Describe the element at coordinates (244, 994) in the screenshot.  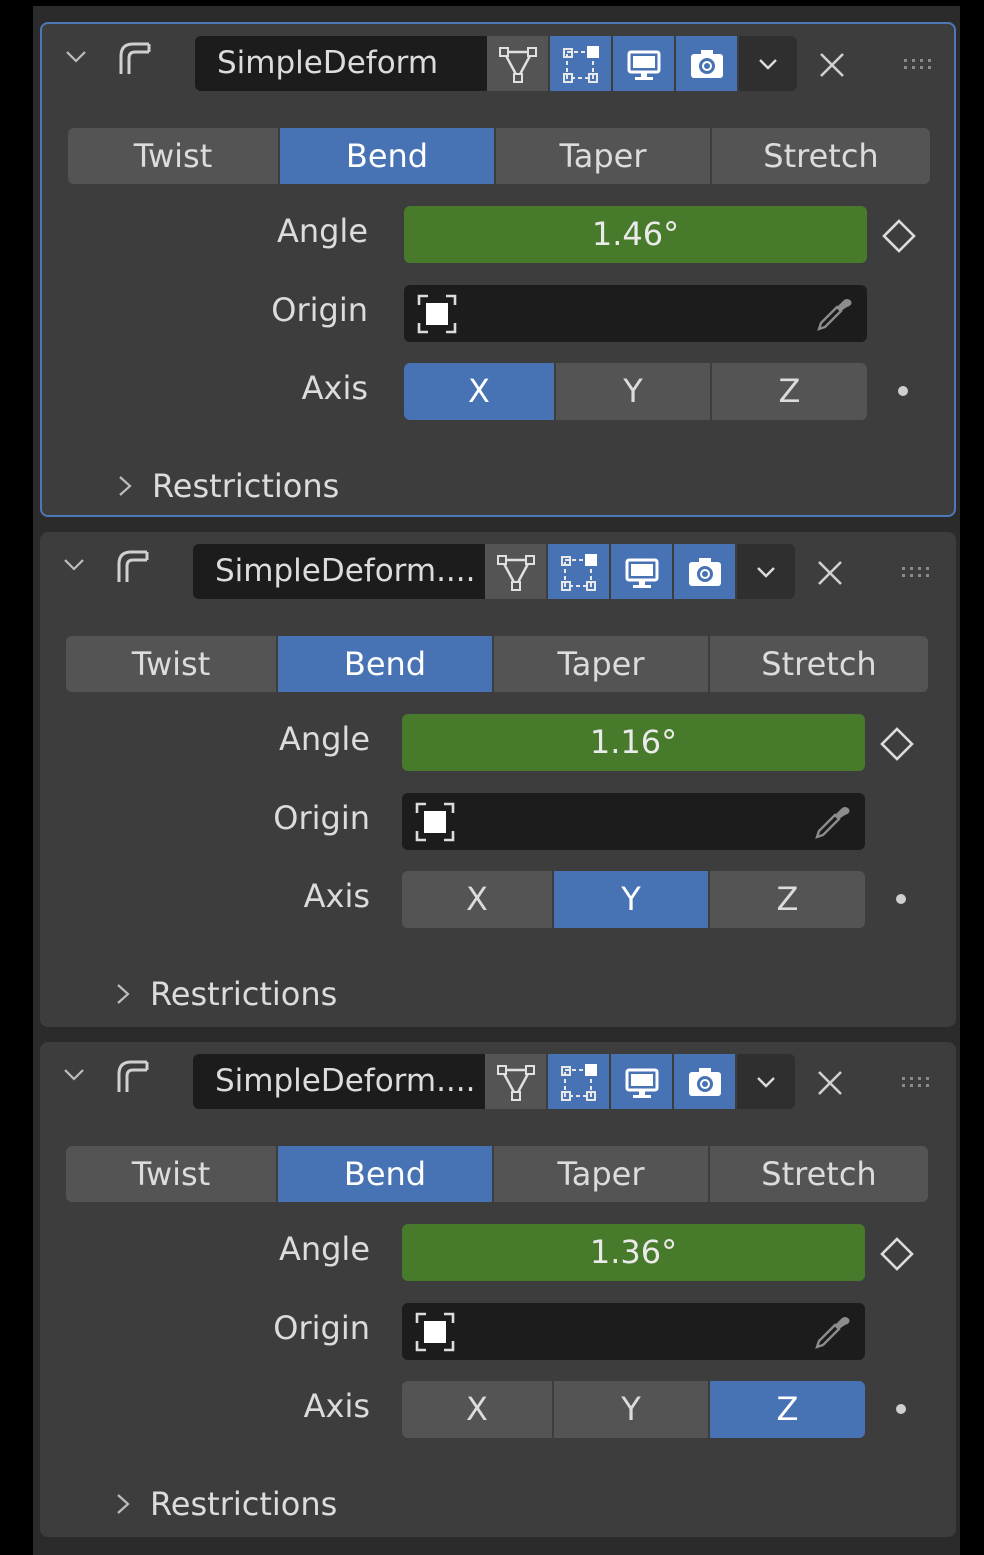
I see `restrictions-label: Restrictions` at that location.